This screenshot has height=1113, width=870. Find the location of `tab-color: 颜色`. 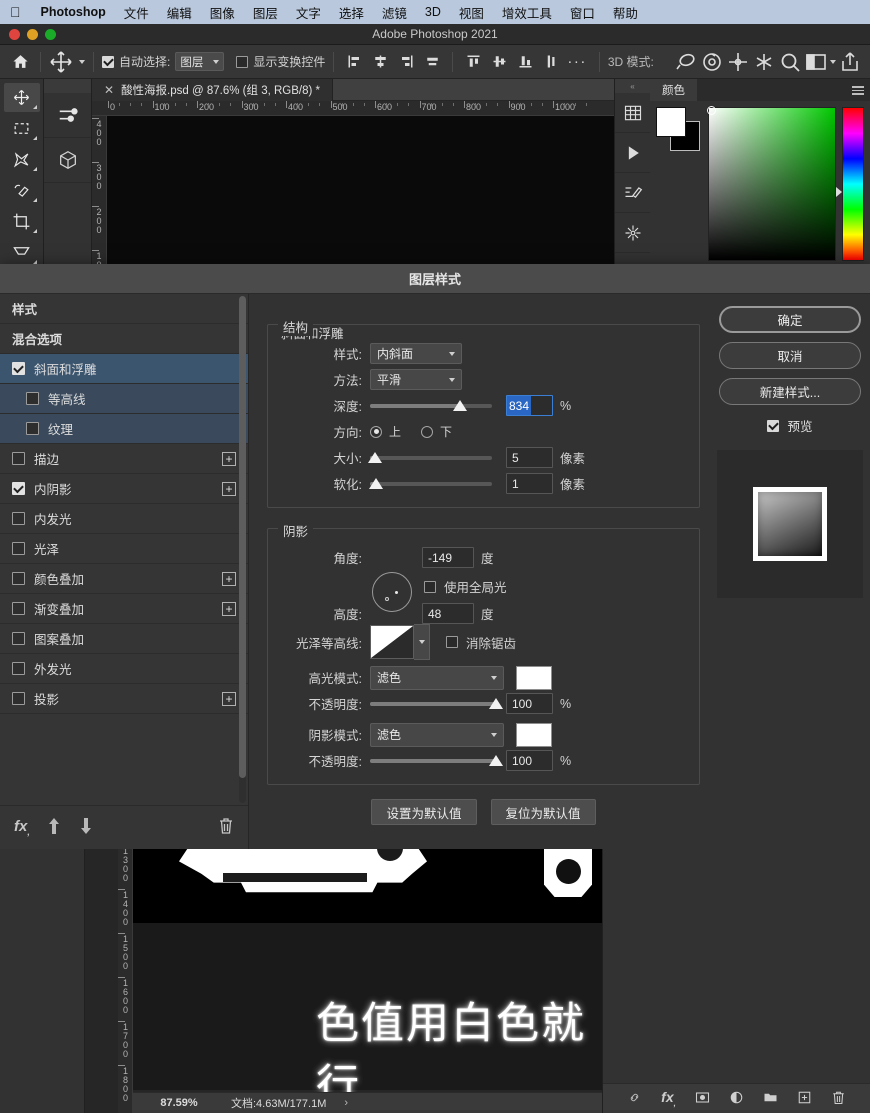

tab-color: 颜色 is located at coordinates (673, 90).